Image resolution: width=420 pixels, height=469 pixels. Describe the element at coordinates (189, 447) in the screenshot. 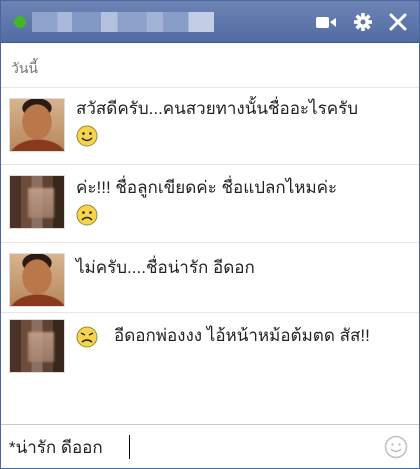

I see `message-input` at that location.